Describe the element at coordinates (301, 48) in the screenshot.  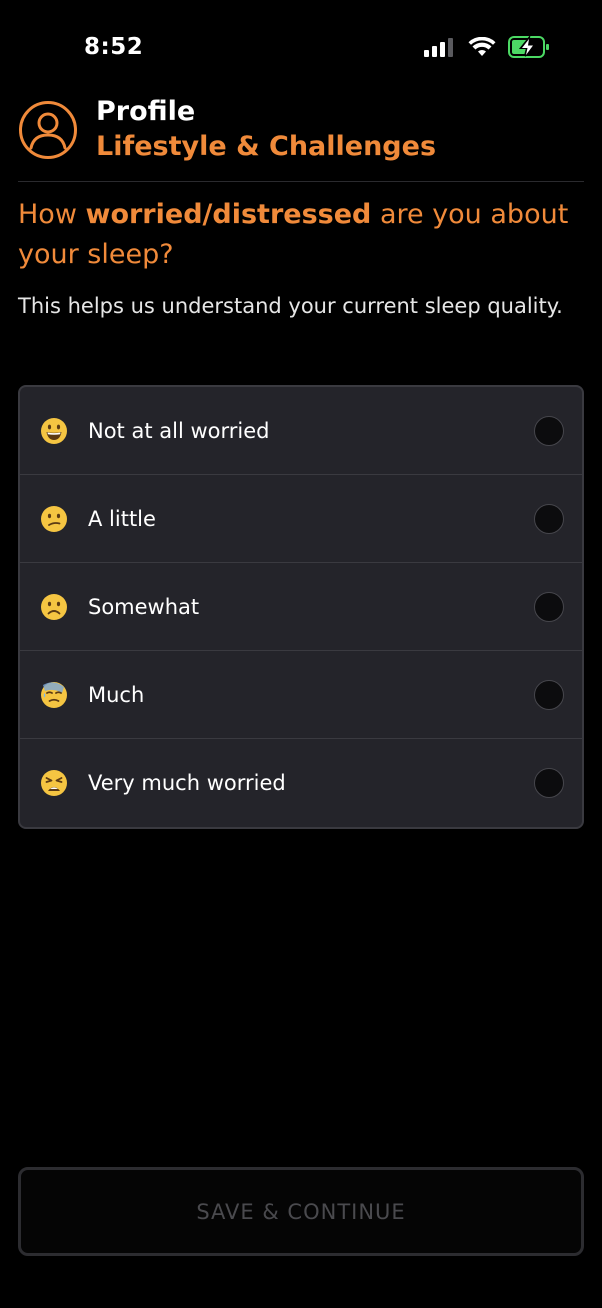
I see `status-bar: 8:52` at that location.